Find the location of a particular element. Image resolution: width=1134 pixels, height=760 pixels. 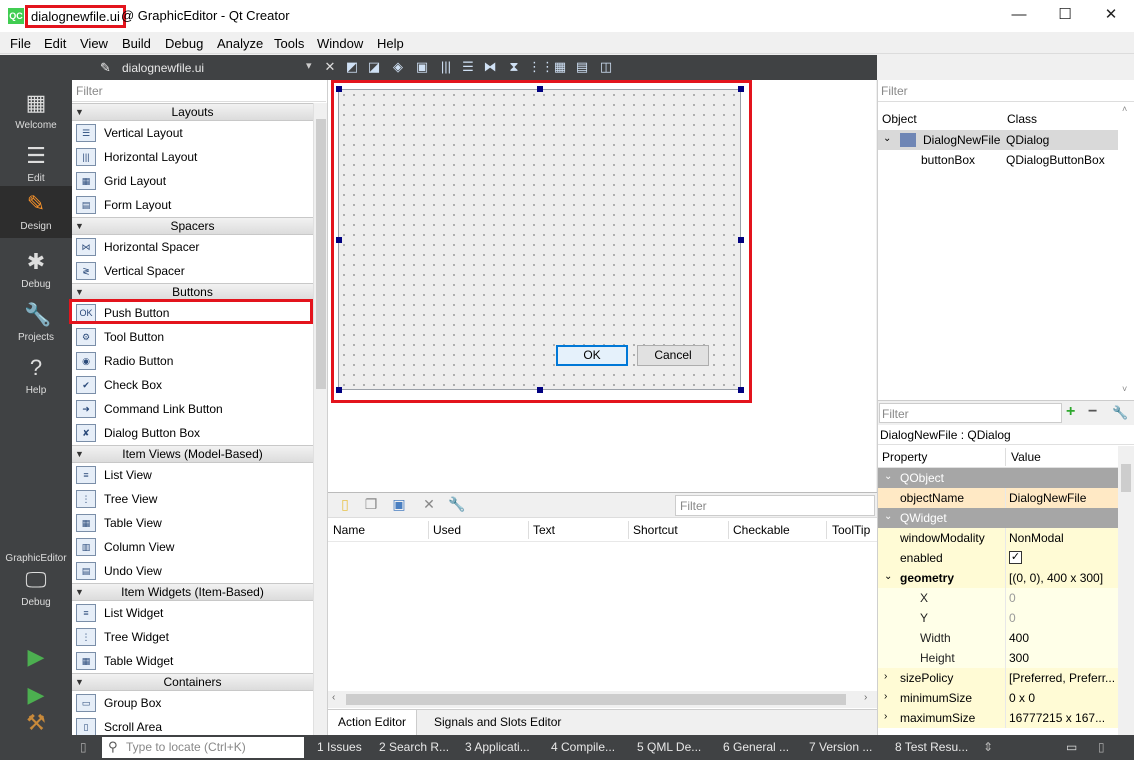

widget-form-layout: ▤ Form Layout is located at coordinates (192, 205).